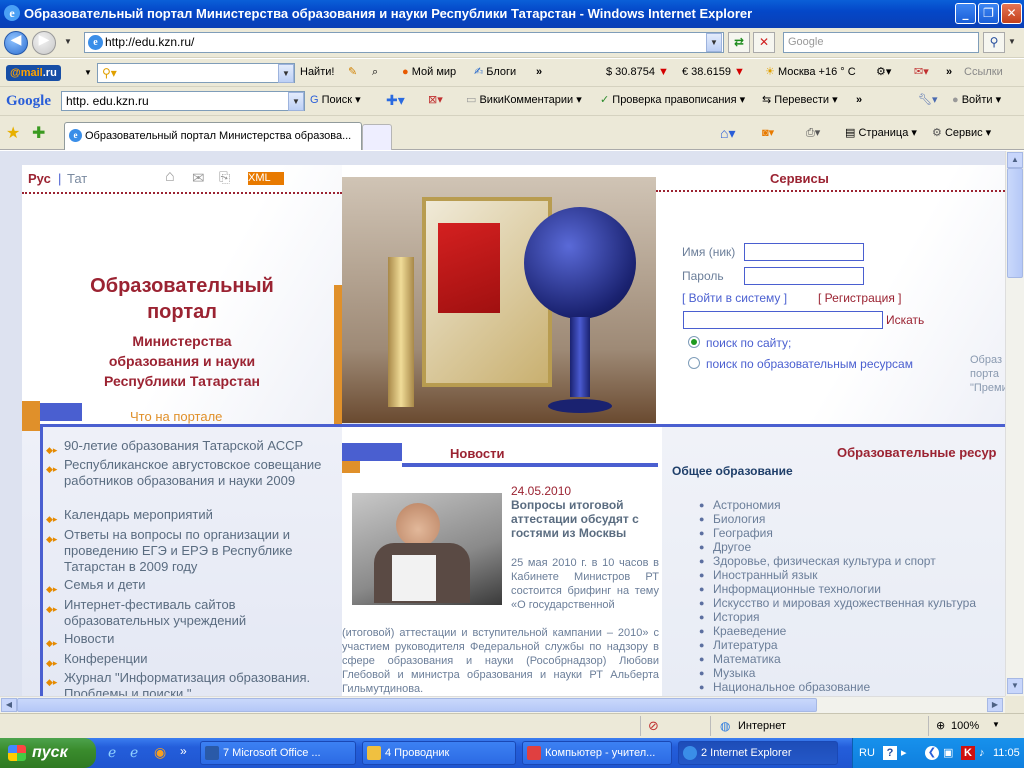 Image resolution: width=1024 pixels, height=768 pixels. Describe the element at coordinates (809, 364) in the screenshot. I see `radio-edu-label: поиск по образовательным ресурсам` at that location.